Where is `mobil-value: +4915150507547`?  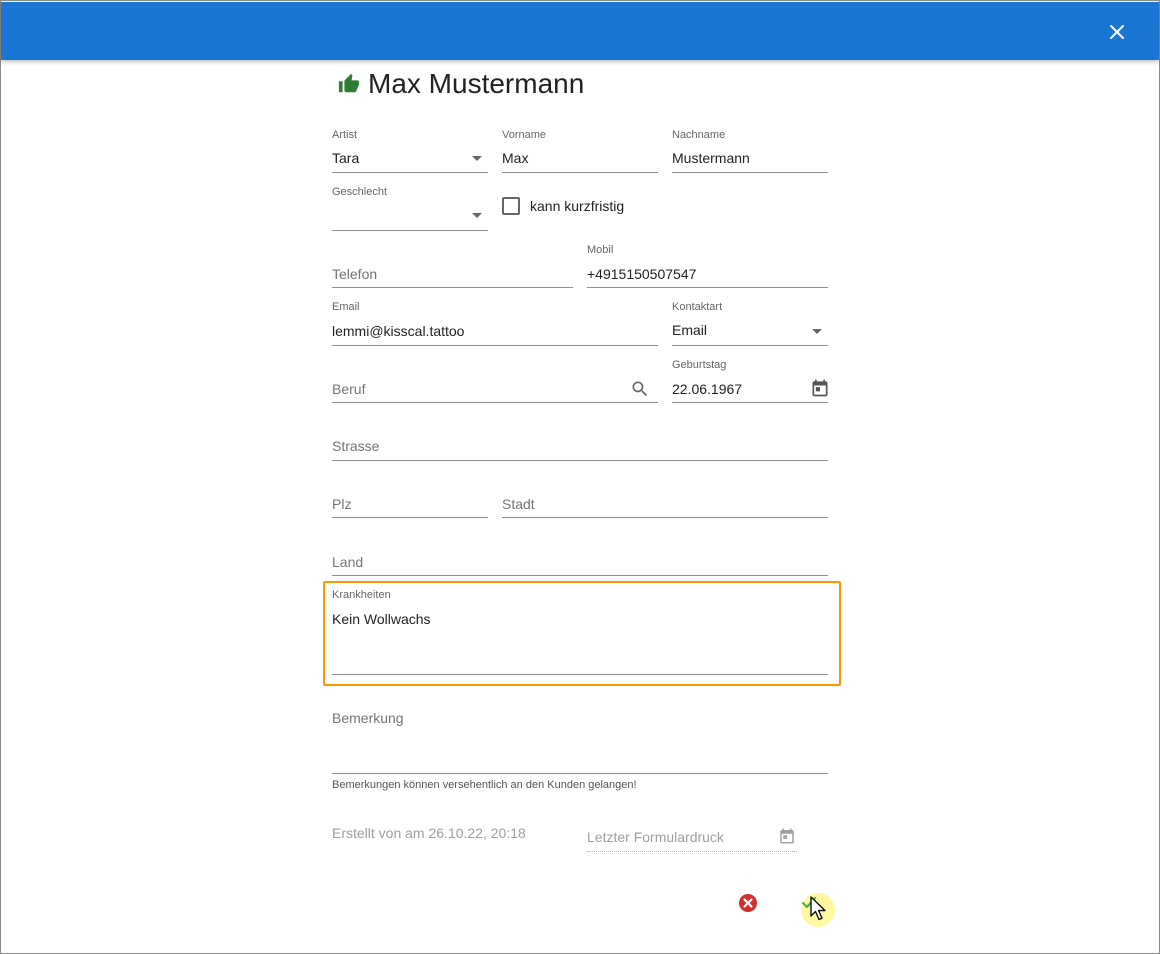 mobil-value: +4915150507547 is located at coordinates (642, 274).